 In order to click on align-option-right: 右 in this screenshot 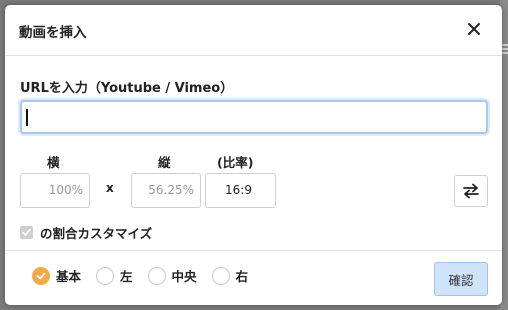, I will do `click(230, 275)`.